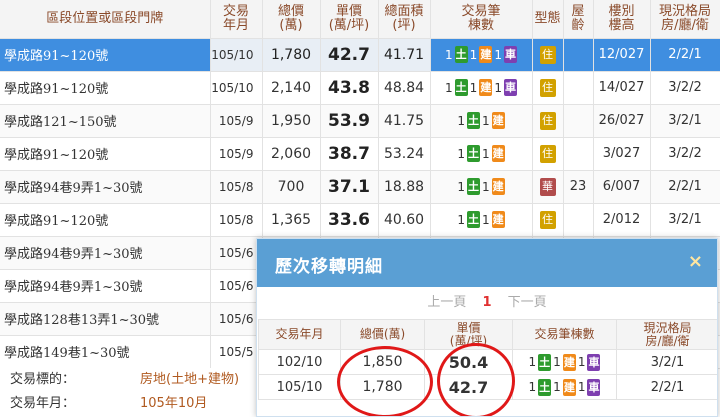  I want to click on col-address: 區段位置或區段門牌, so click(105, 19).